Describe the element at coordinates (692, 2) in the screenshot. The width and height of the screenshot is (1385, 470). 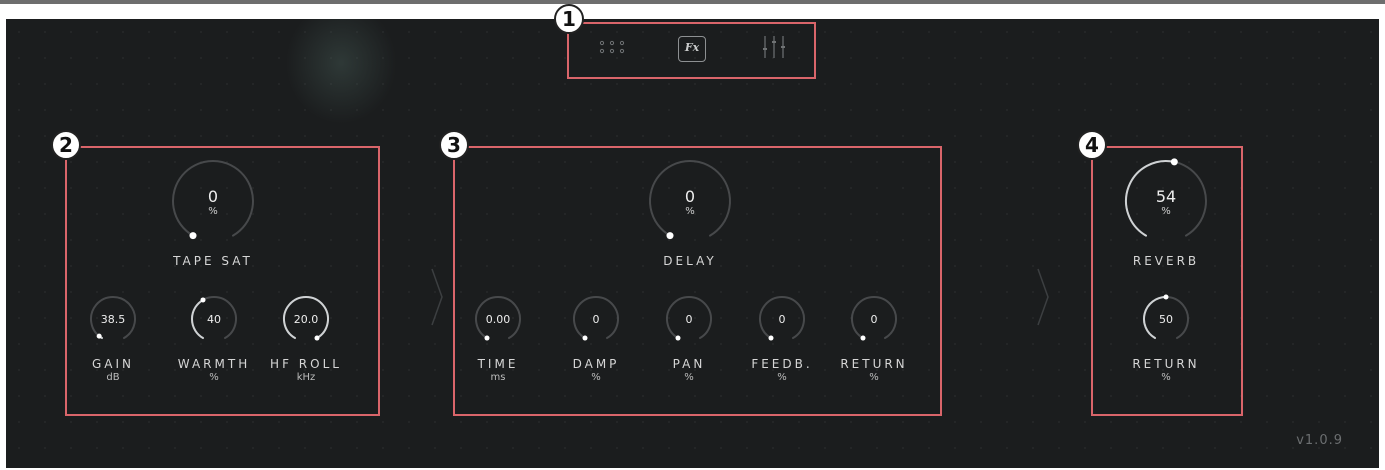
I see `window-top-border` at that location.